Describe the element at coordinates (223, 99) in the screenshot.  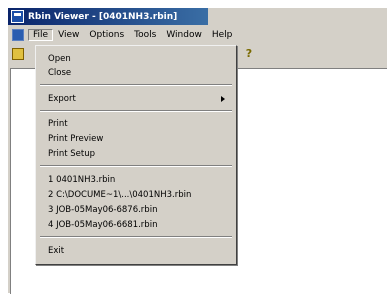
I see `submenu-arrow-icon` at that location.